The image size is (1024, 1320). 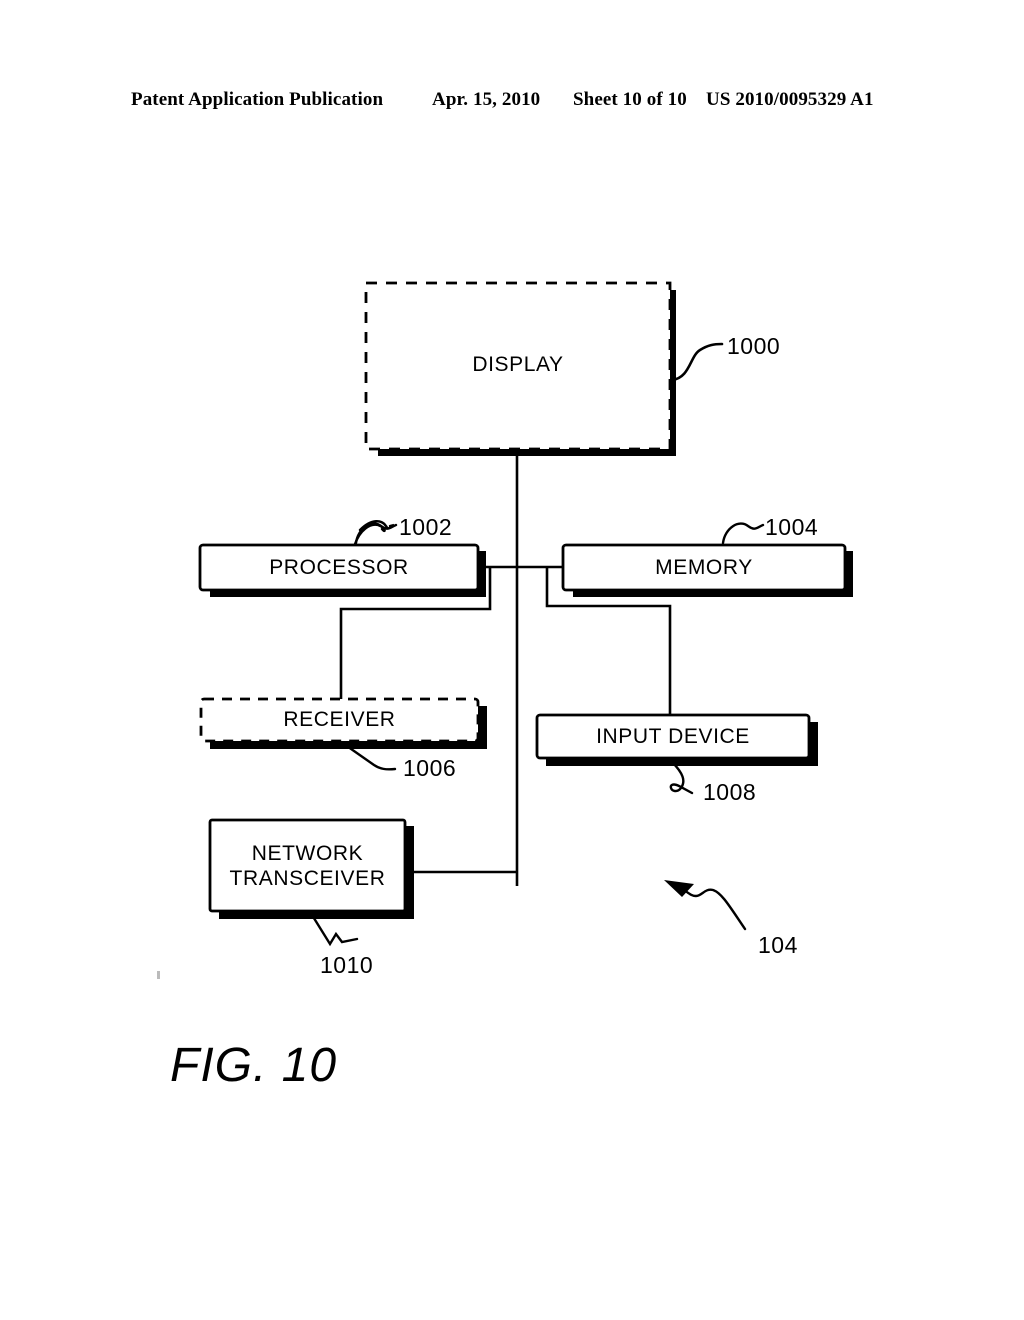 I want to click on block-input-device, so click(x=676, y=739).